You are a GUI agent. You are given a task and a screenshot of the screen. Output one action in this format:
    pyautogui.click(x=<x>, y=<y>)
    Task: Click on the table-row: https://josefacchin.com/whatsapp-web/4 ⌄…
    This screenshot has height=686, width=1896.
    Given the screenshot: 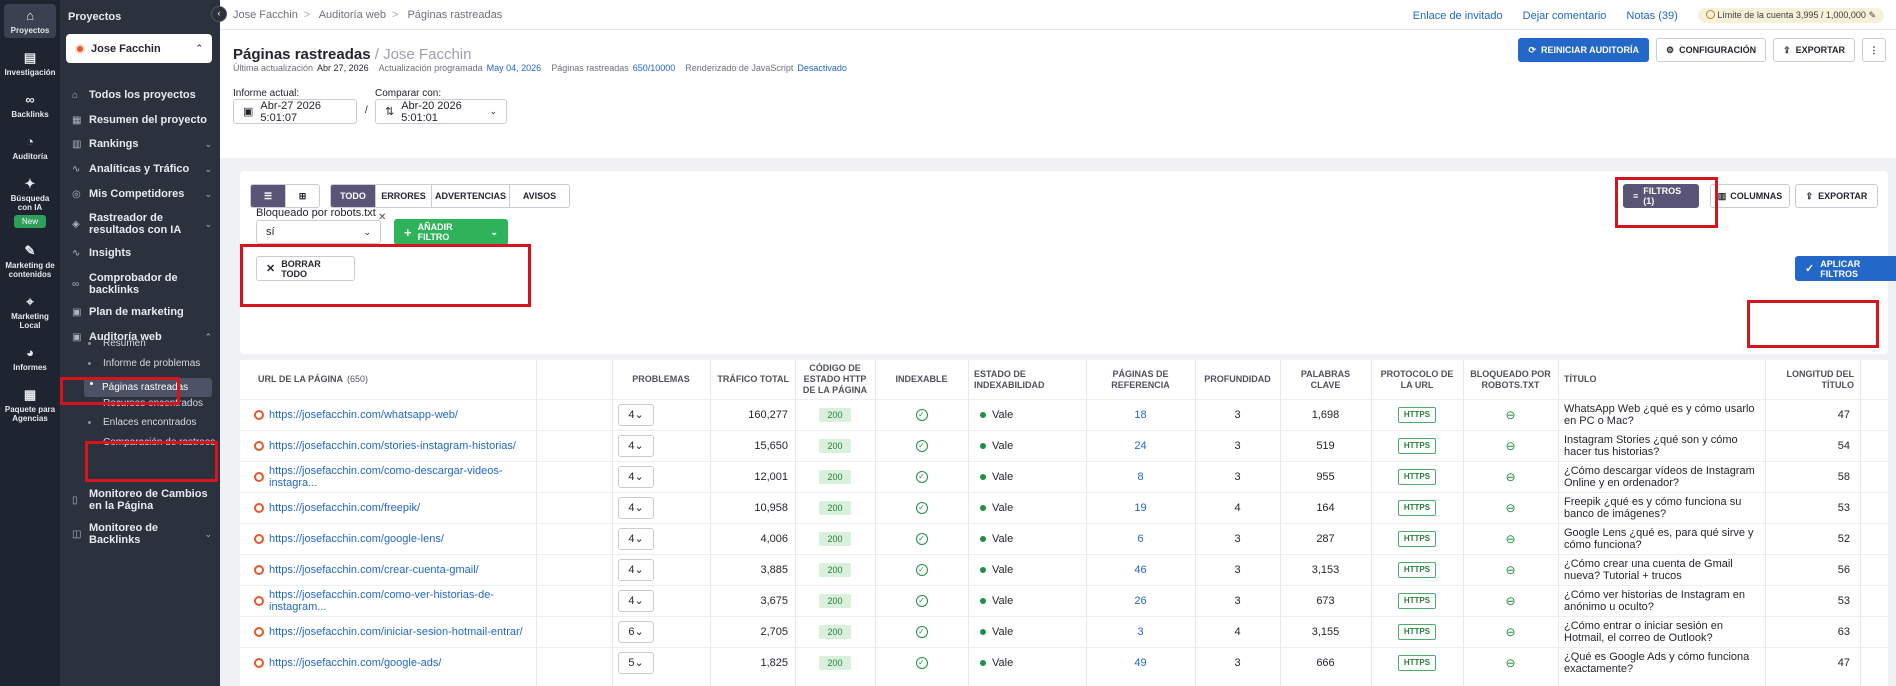 What is the action you would take?
    pyautogui.click(x=1064, y=414)
    